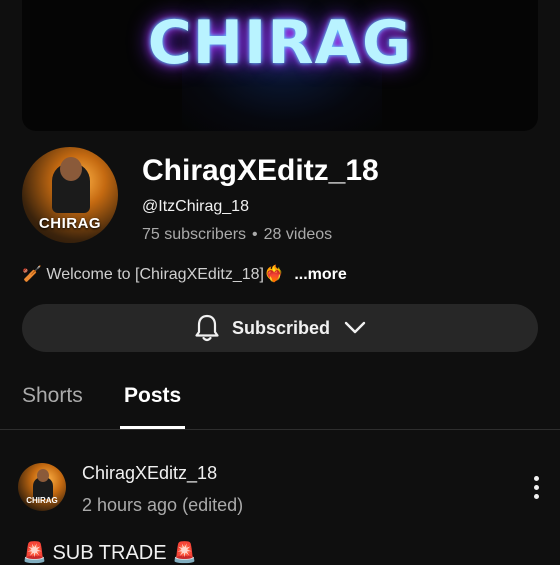  I want to click on subscriber-count: 75 subscribers, so click(194, 234).